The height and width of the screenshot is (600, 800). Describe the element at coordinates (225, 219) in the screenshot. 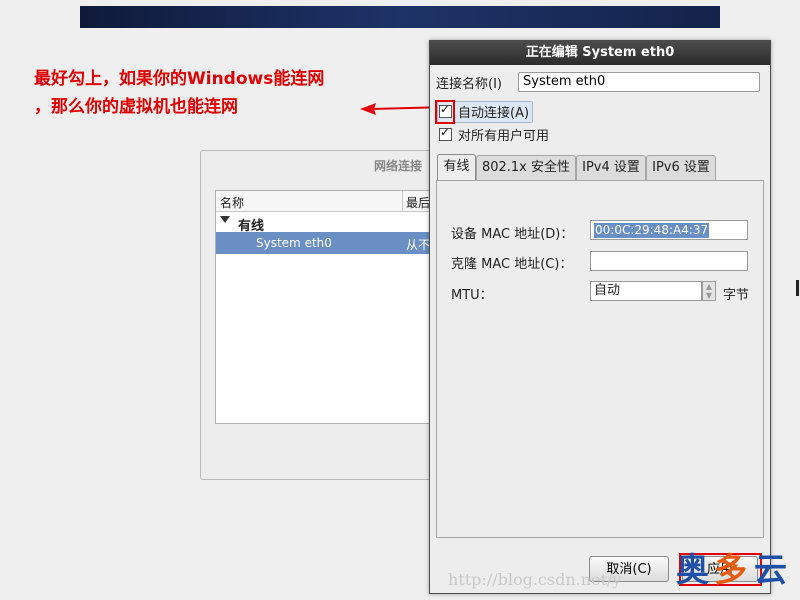

I see `expander-down-icon` at that location.